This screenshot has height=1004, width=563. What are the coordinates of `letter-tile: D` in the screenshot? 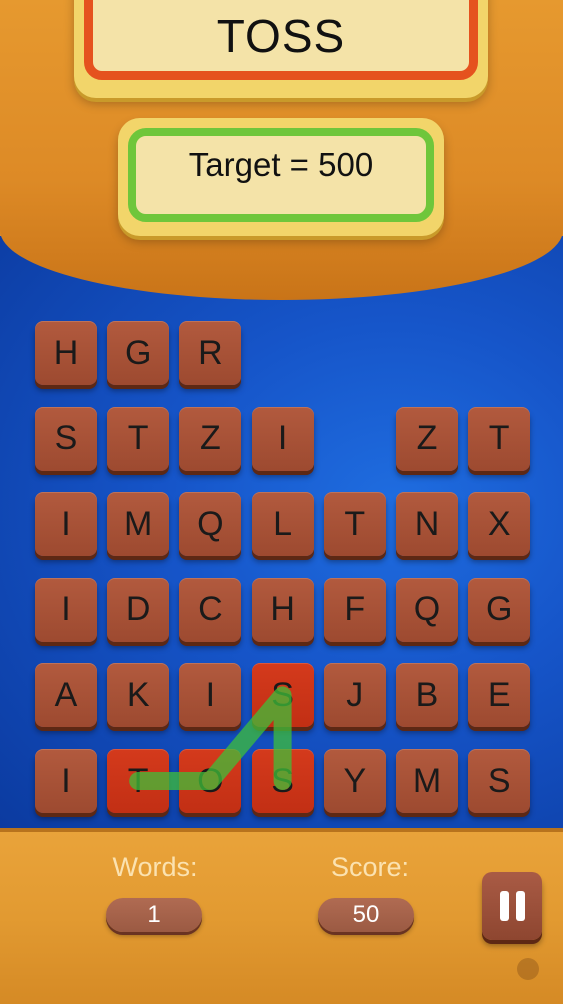 It's located at (138, 609).